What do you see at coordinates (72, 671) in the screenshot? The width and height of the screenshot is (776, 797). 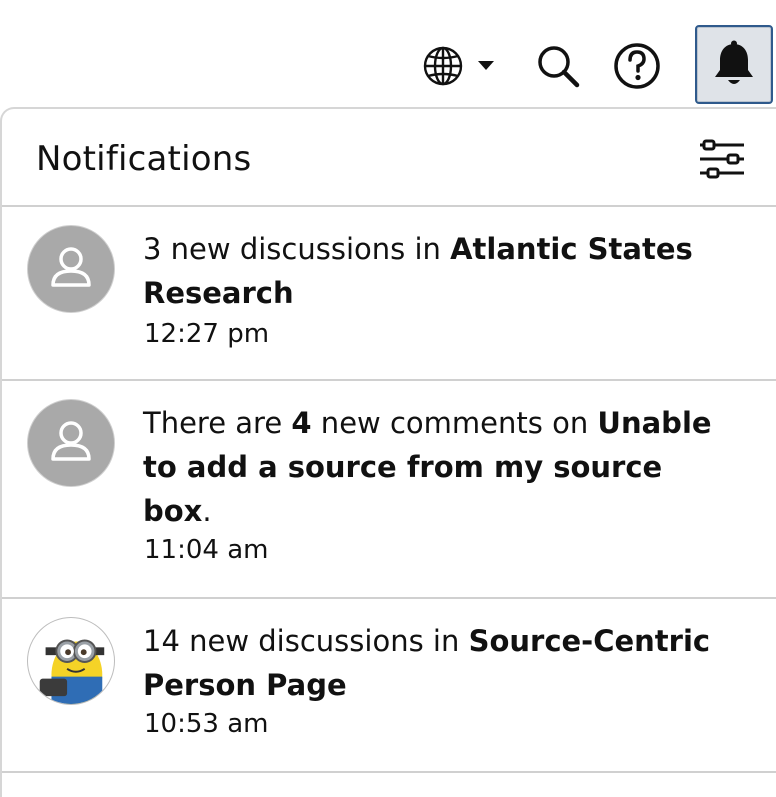 I see `minion-avatar-icon` at bounding box center [72, 671].